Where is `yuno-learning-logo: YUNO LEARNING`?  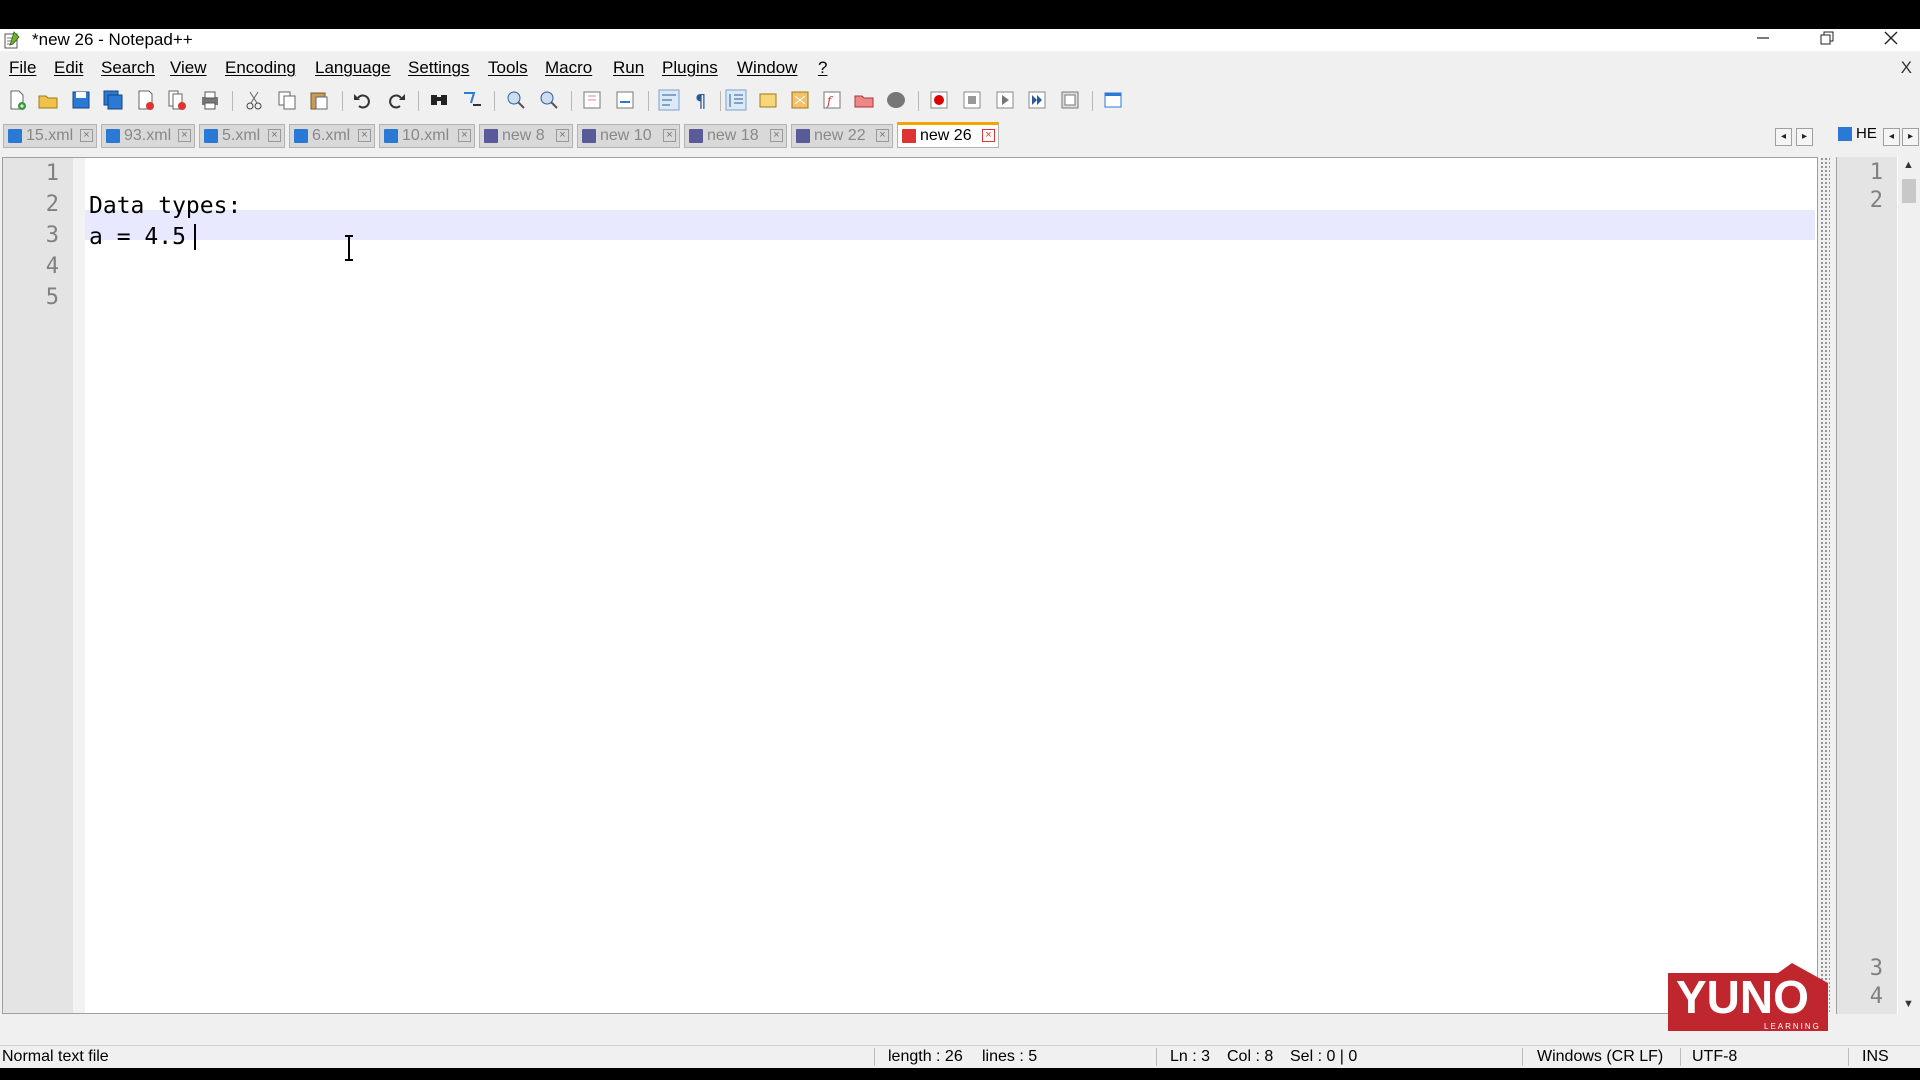 yuno-learning-logo: YUNO LEARNING is located at coordinates (1748, 997).